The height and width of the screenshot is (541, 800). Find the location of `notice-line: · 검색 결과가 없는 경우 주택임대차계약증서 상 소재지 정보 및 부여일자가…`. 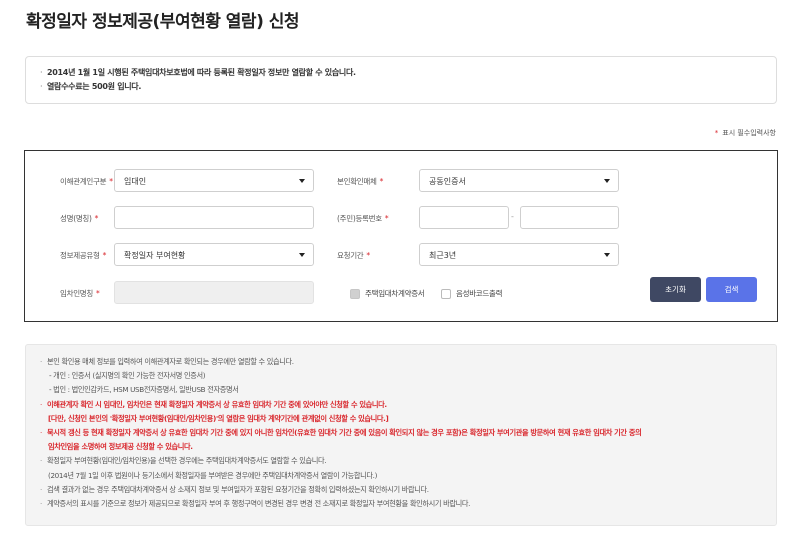

notice-line: · 검색 결과가 없는 경우 주택임대차계약증서 상 소재지 정보 및 부여일자가… is located at coordinates (234, 489).